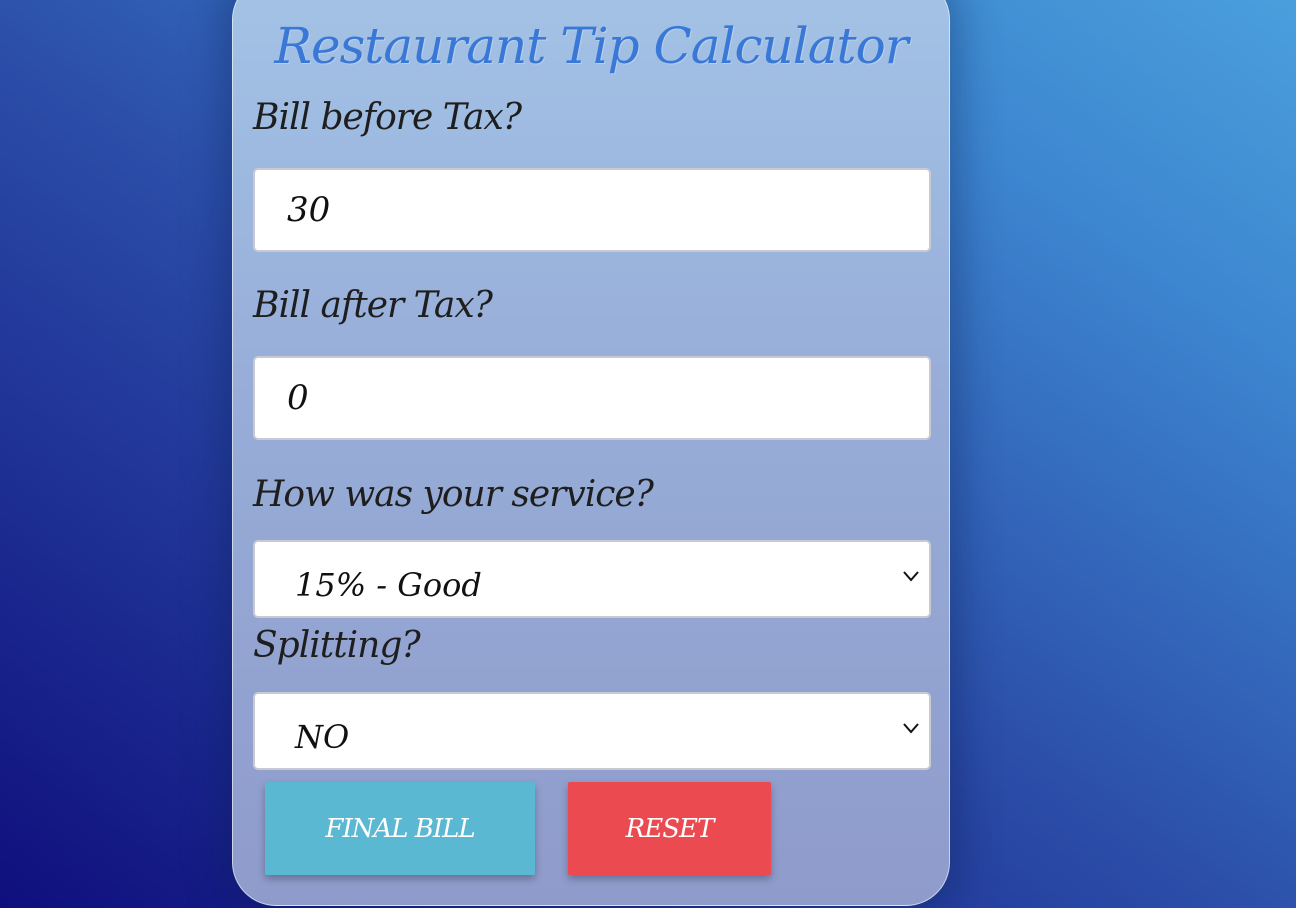  What do you see at coordinates (592, 731) in the screenshot?
I see `splitting-select: NO` at bounding box center [592, 731].